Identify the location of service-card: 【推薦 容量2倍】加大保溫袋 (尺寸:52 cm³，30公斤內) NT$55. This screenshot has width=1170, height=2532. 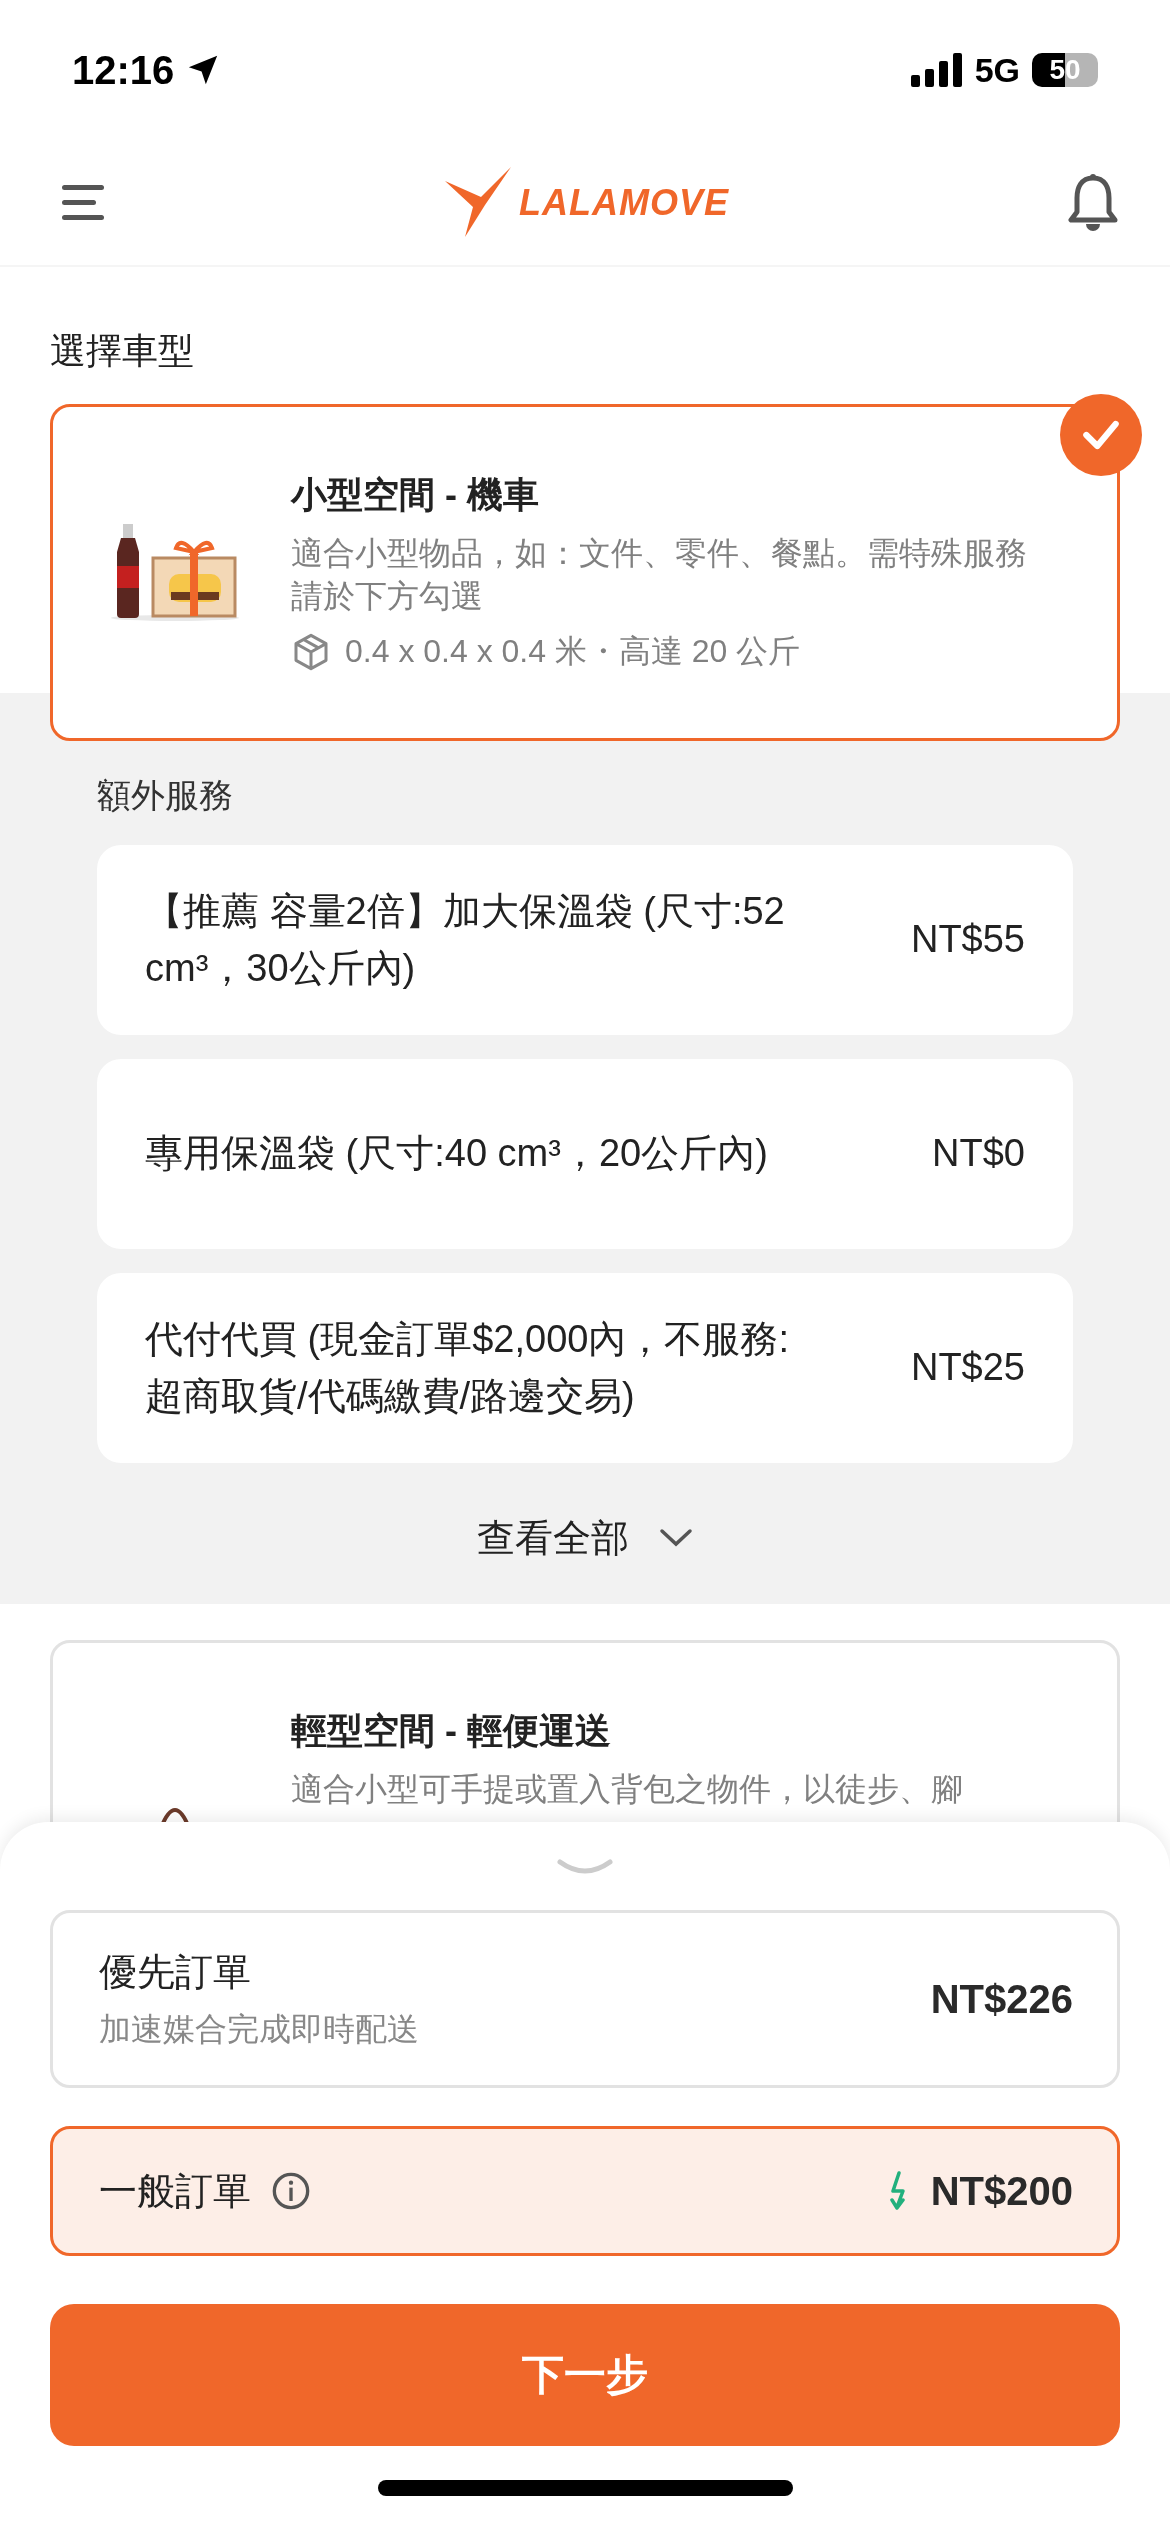
(585, 939).